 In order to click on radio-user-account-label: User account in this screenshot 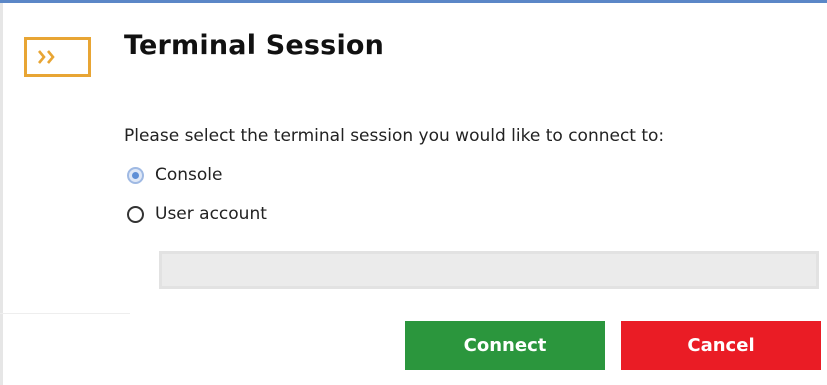, I will do `click(211, 214)`.